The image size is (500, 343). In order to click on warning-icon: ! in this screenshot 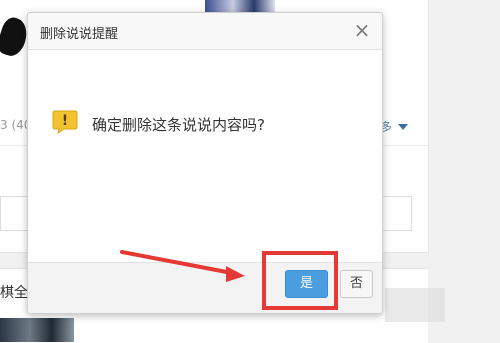, I will do `click(65, 122)`.